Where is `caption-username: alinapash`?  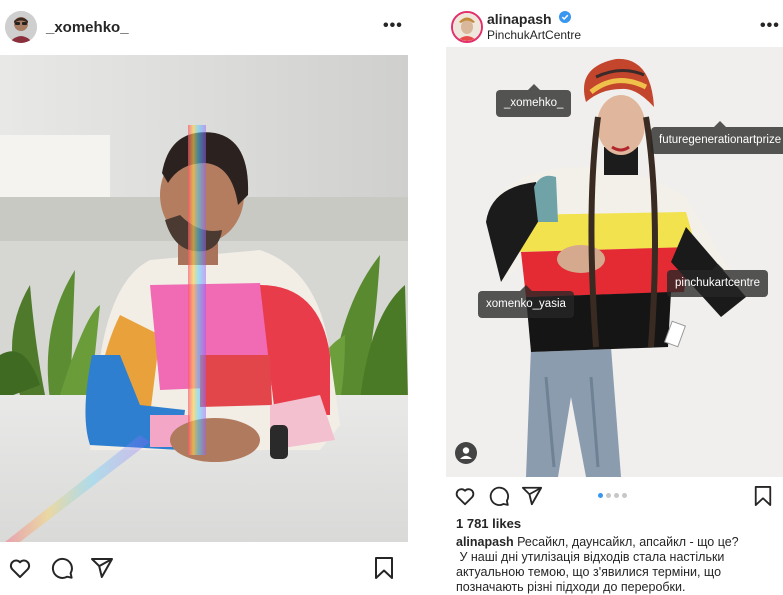
caption-username: alinapash is located at coordinates (485, 542).